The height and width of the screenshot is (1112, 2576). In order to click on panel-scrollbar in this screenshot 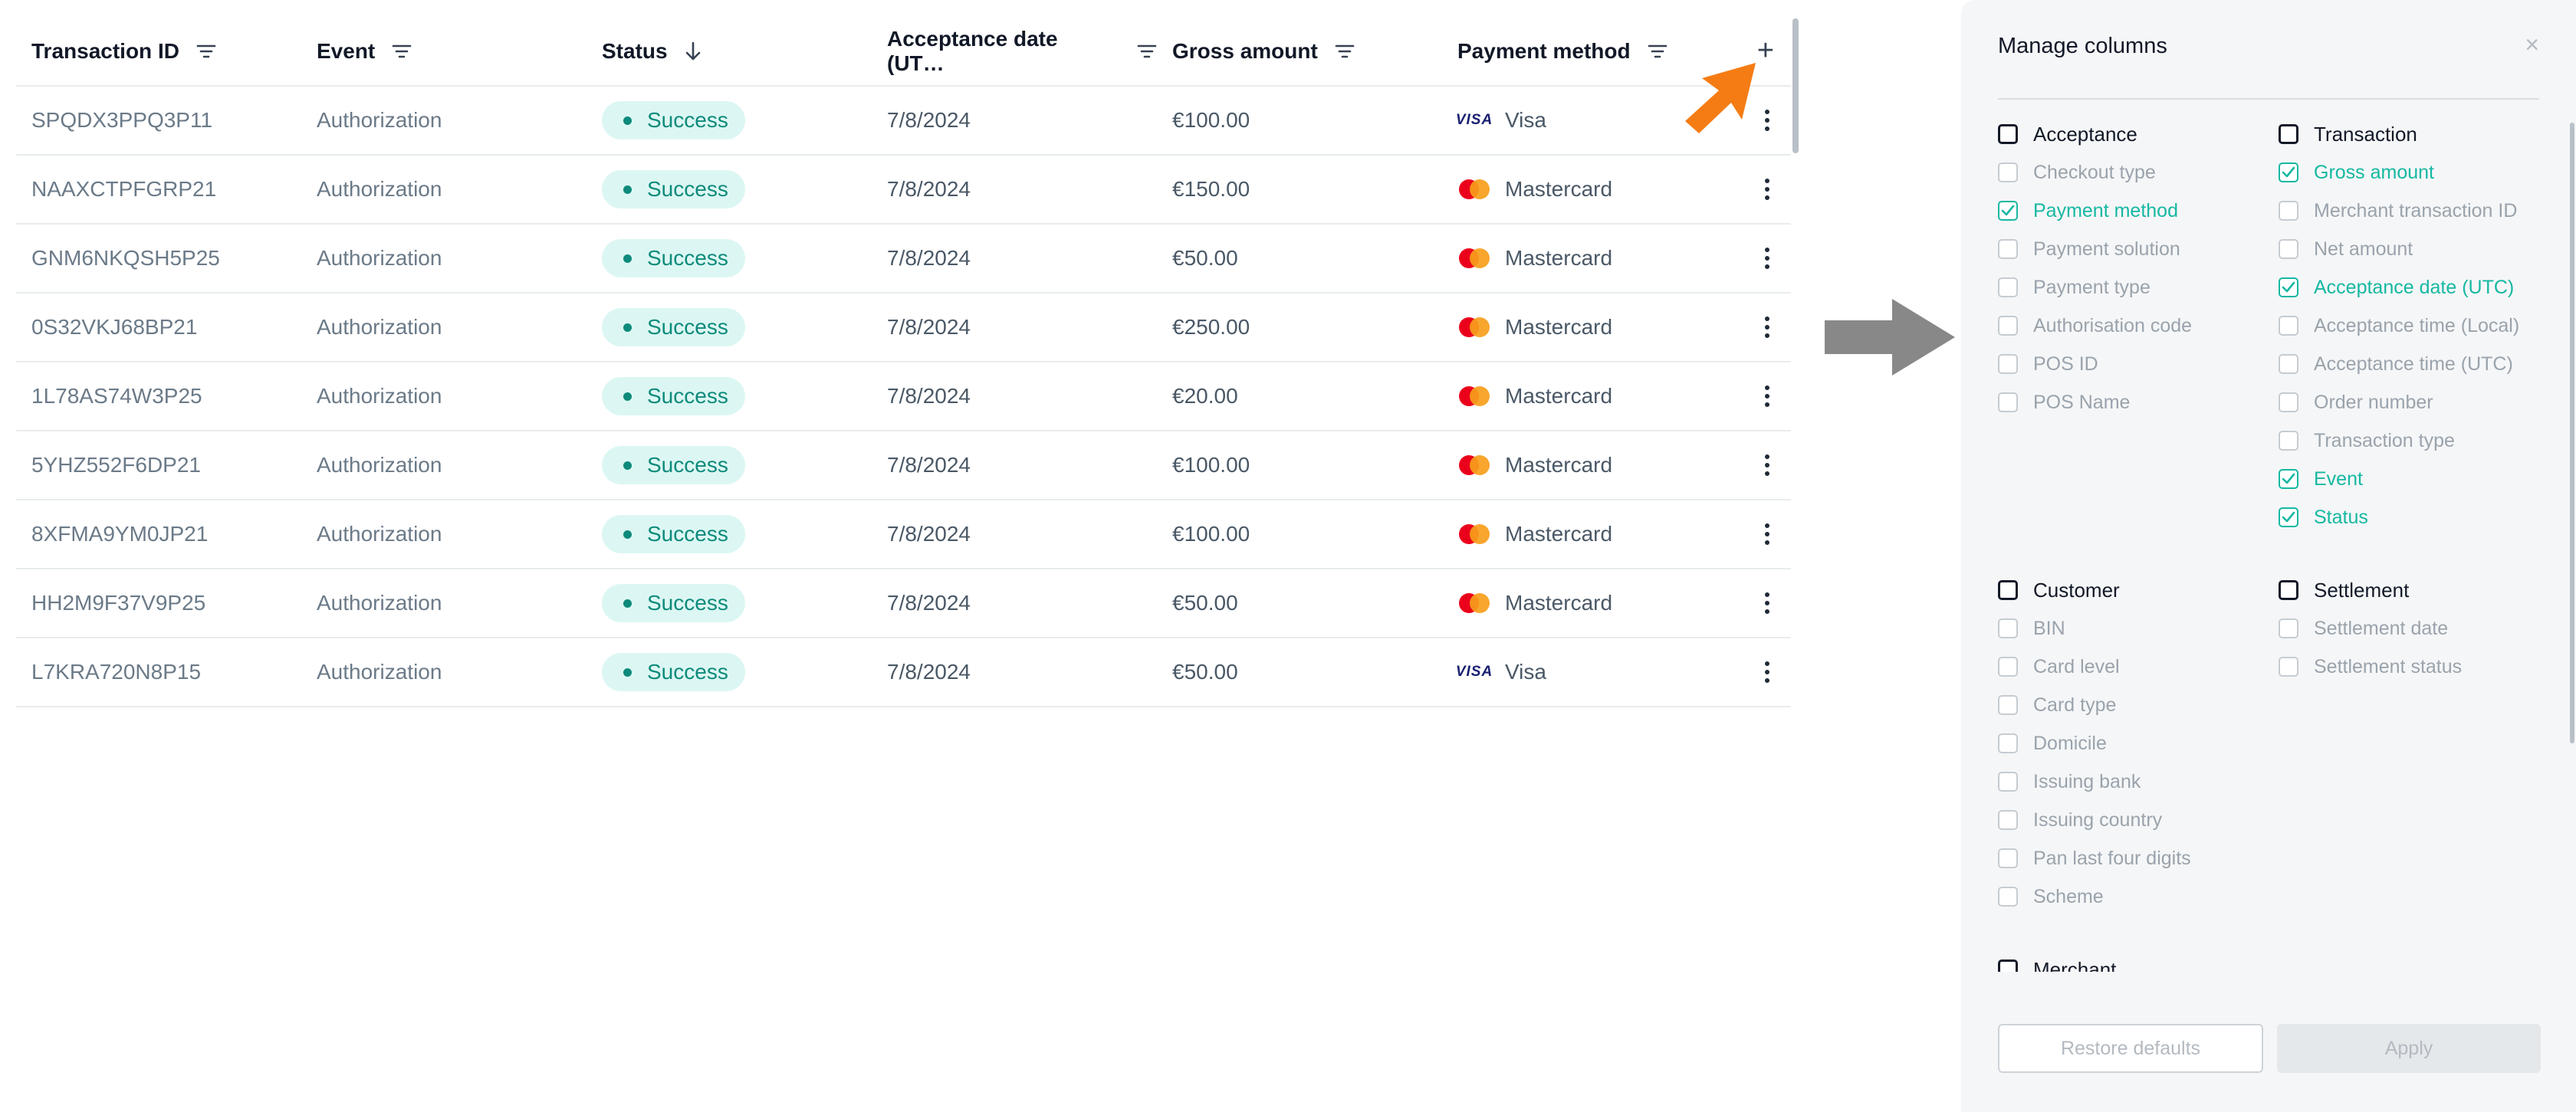, I will do `click(2572, 433)`.